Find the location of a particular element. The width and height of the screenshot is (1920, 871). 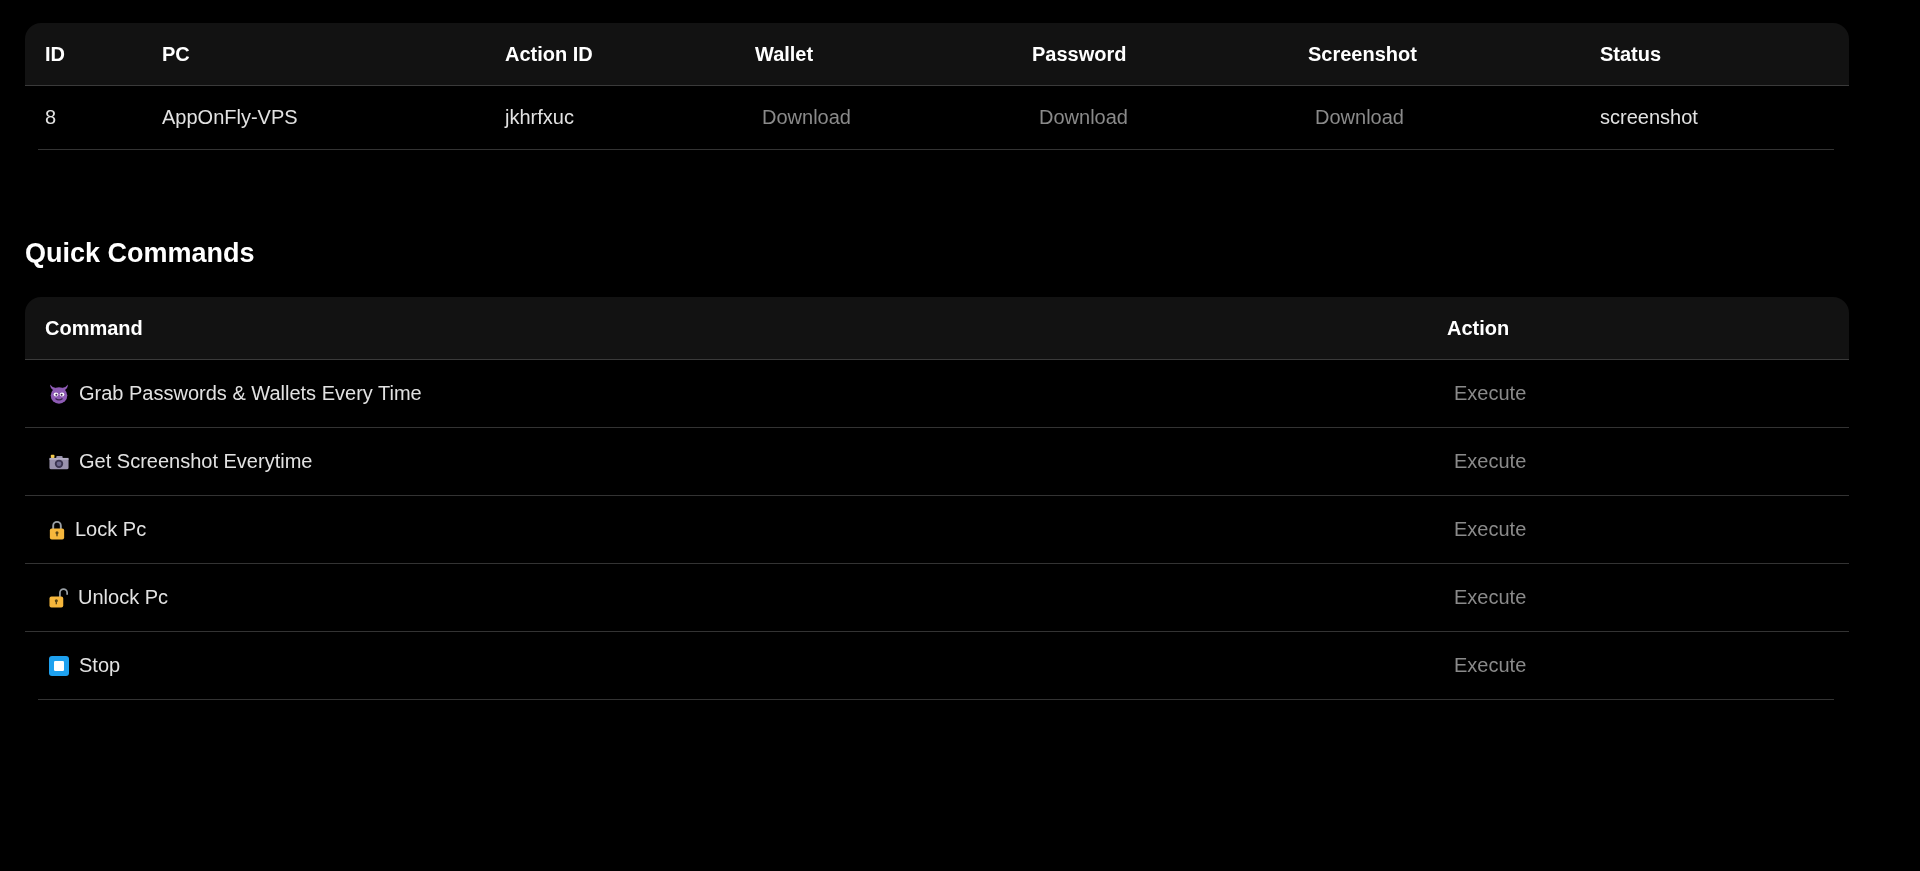

column-header: Password is located at coordinates (1079, 54).